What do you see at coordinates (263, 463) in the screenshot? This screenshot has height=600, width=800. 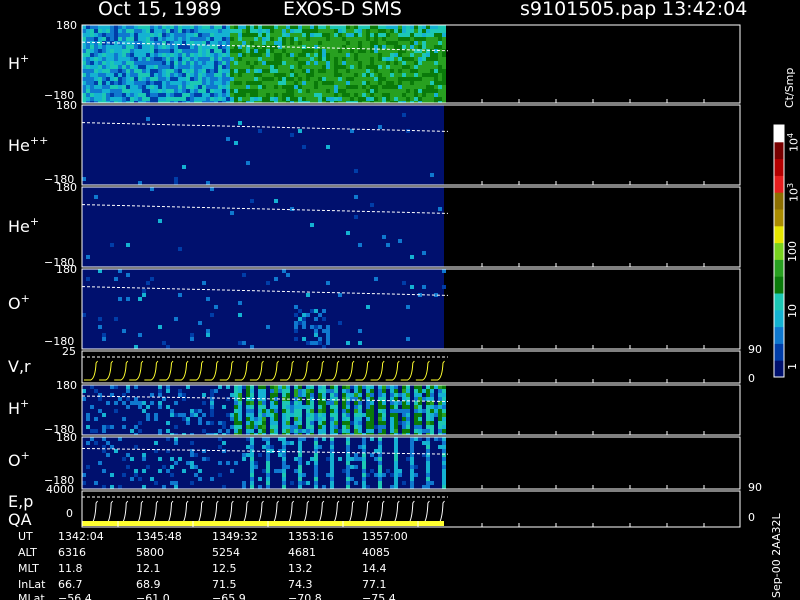 I see `panel-bg-oplus2` at bounding box center [263, 463].